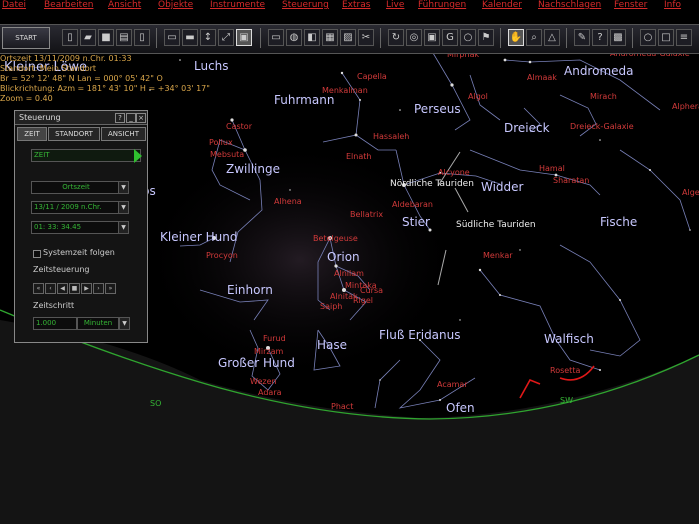 The width and height of the screenshot is (699, 524). What do you see at coordinates (124, 37) in the screenshot?
I see `print-icon: ▤` at bounding box center [124, 37].